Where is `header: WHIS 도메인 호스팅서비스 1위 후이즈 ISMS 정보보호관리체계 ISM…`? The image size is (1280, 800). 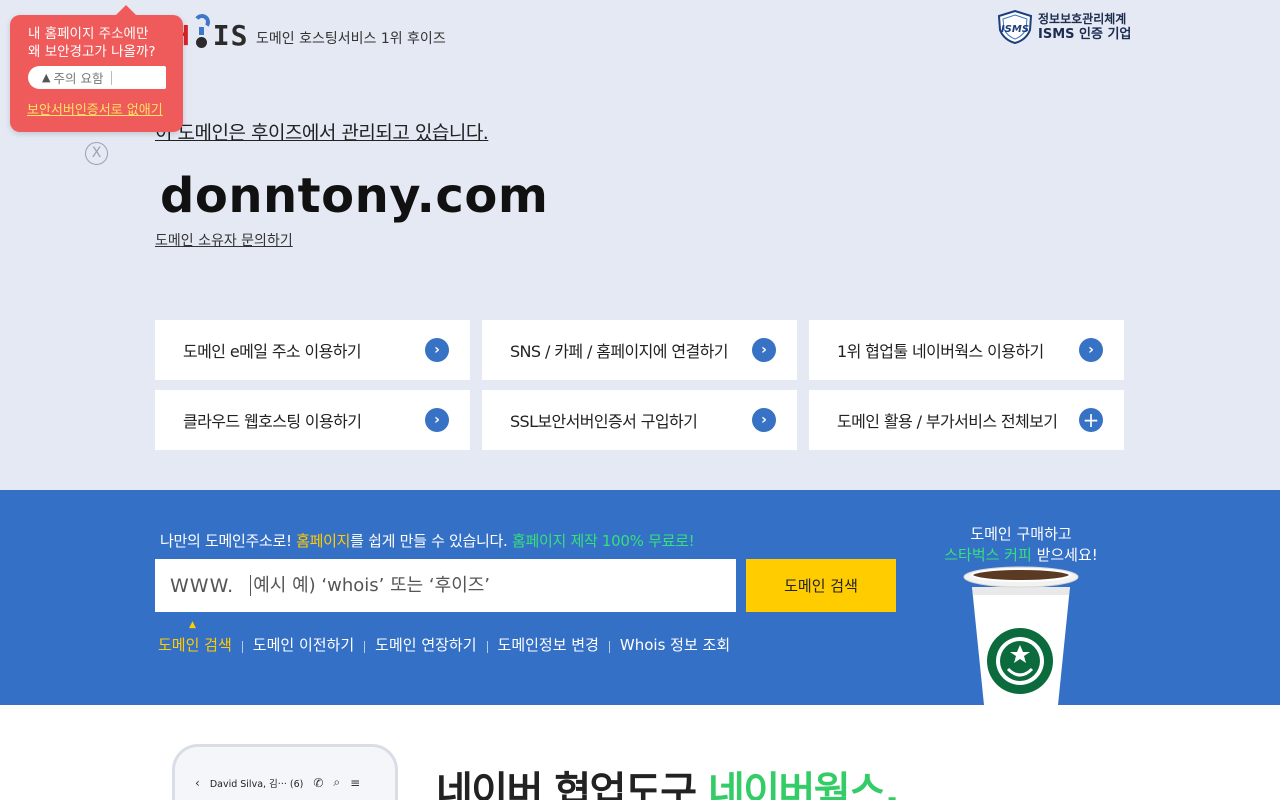
header: WHIS 도메인 호스팅서비스 1위 후이즈 ISMS 정보보호관리체계 ISM… is located at coordinates (640, 35).